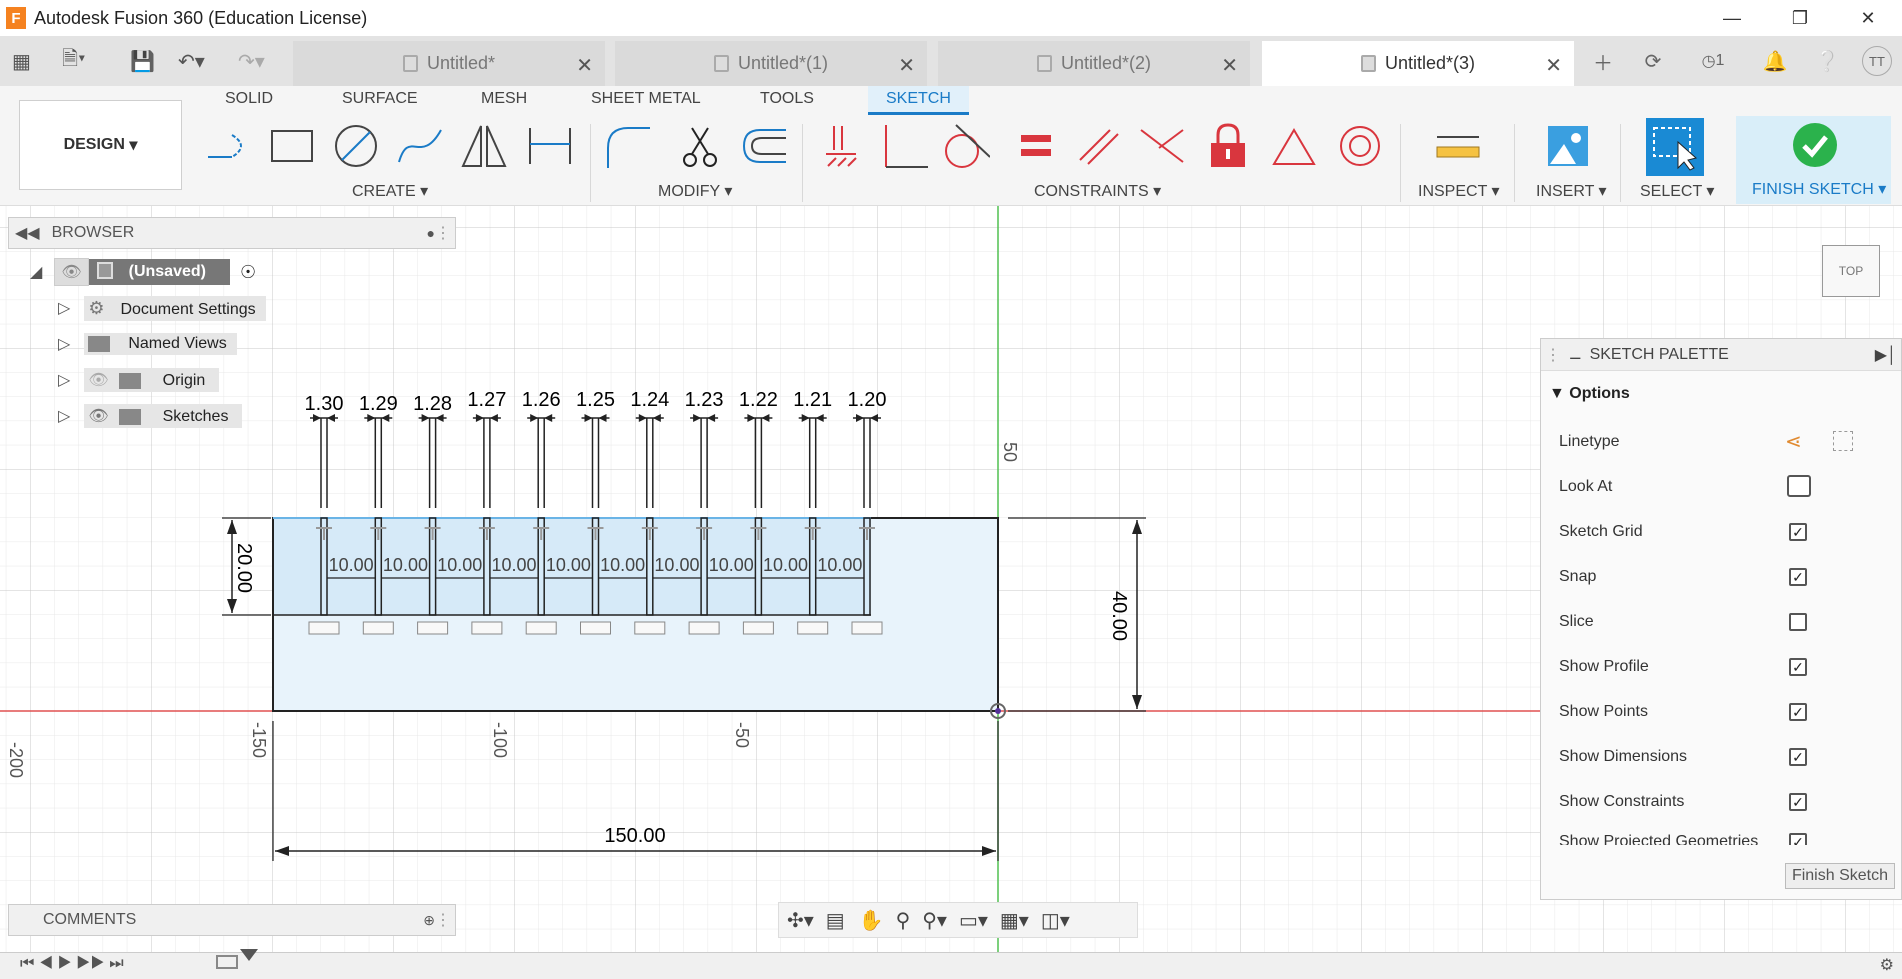  Describe the element at coordinates (1228, 146) in the screenshot. I see `lock-constraint-icon` at that location.